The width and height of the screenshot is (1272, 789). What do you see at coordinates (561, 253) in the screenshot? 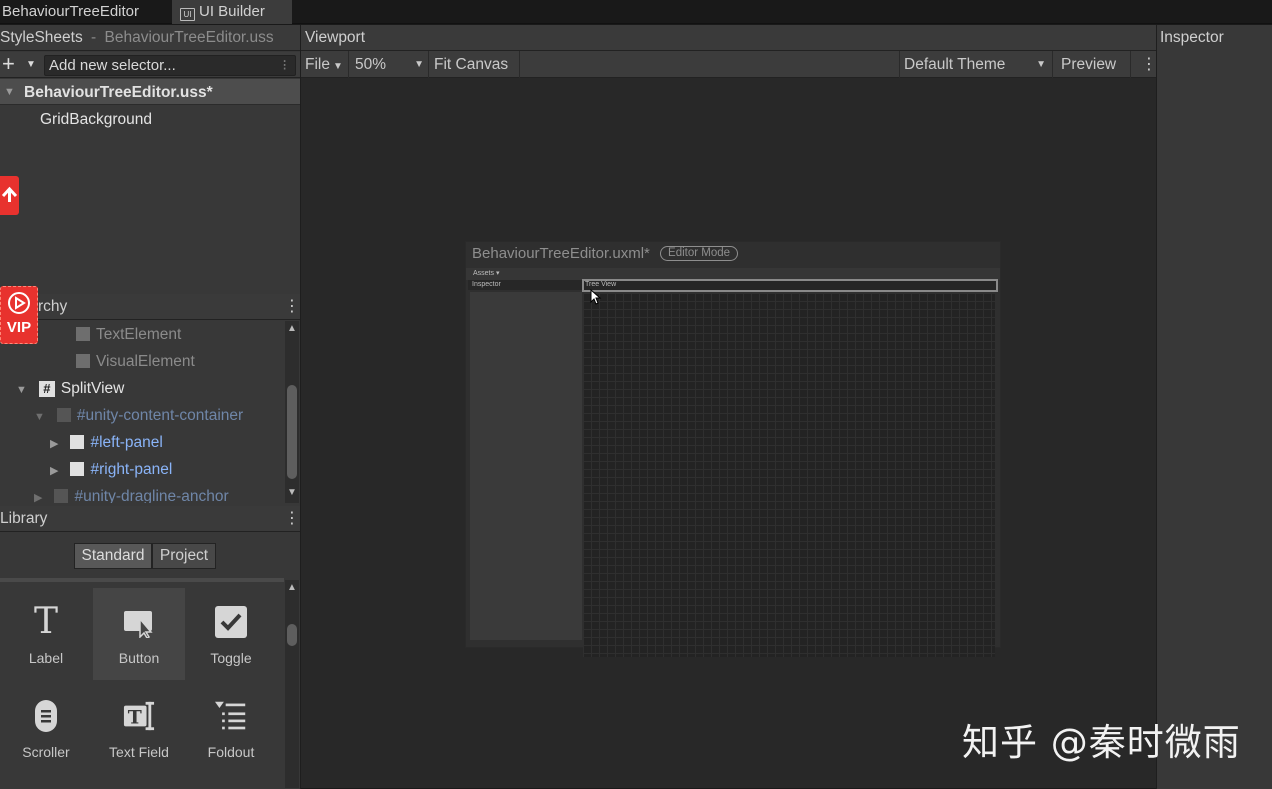
I see `document-title: BehaviourTreeEditor.uxml*` at bounding box center [561, 253].